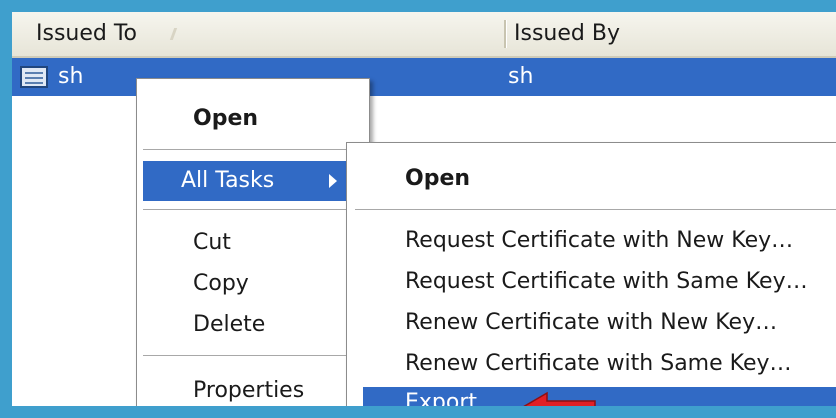 The image size is (836, 418). What do you see at coordinates (243, 325) in the screenshot?
I see `menu-item-delete: Delete` at bounding box center [243, 325].